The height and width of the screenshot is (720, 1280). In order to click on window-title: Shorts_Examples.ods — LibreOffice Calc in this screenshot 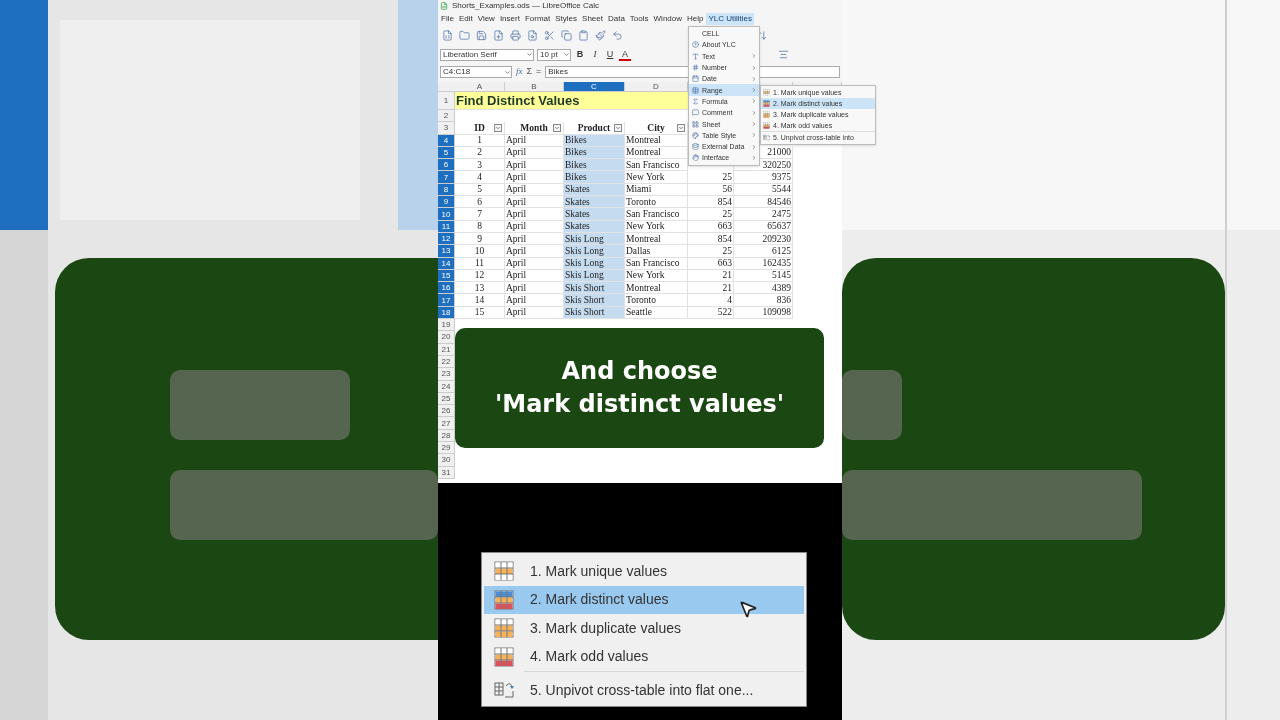, I will do `click(526, 6)`.